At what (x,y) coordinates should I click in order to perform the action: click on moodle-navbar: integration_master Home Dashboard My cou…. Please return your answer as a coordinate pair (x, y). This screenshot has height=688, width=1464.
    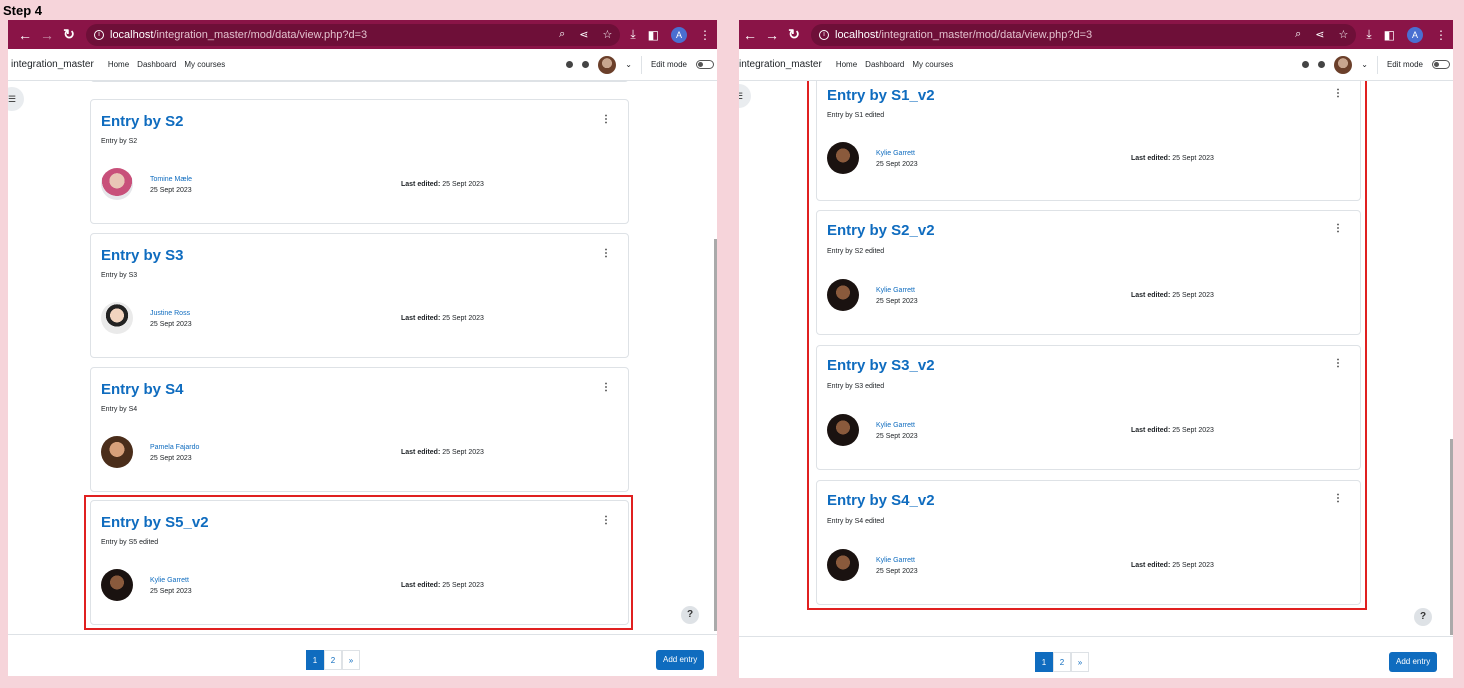
    Looking at the image, I should click on (362, 65).